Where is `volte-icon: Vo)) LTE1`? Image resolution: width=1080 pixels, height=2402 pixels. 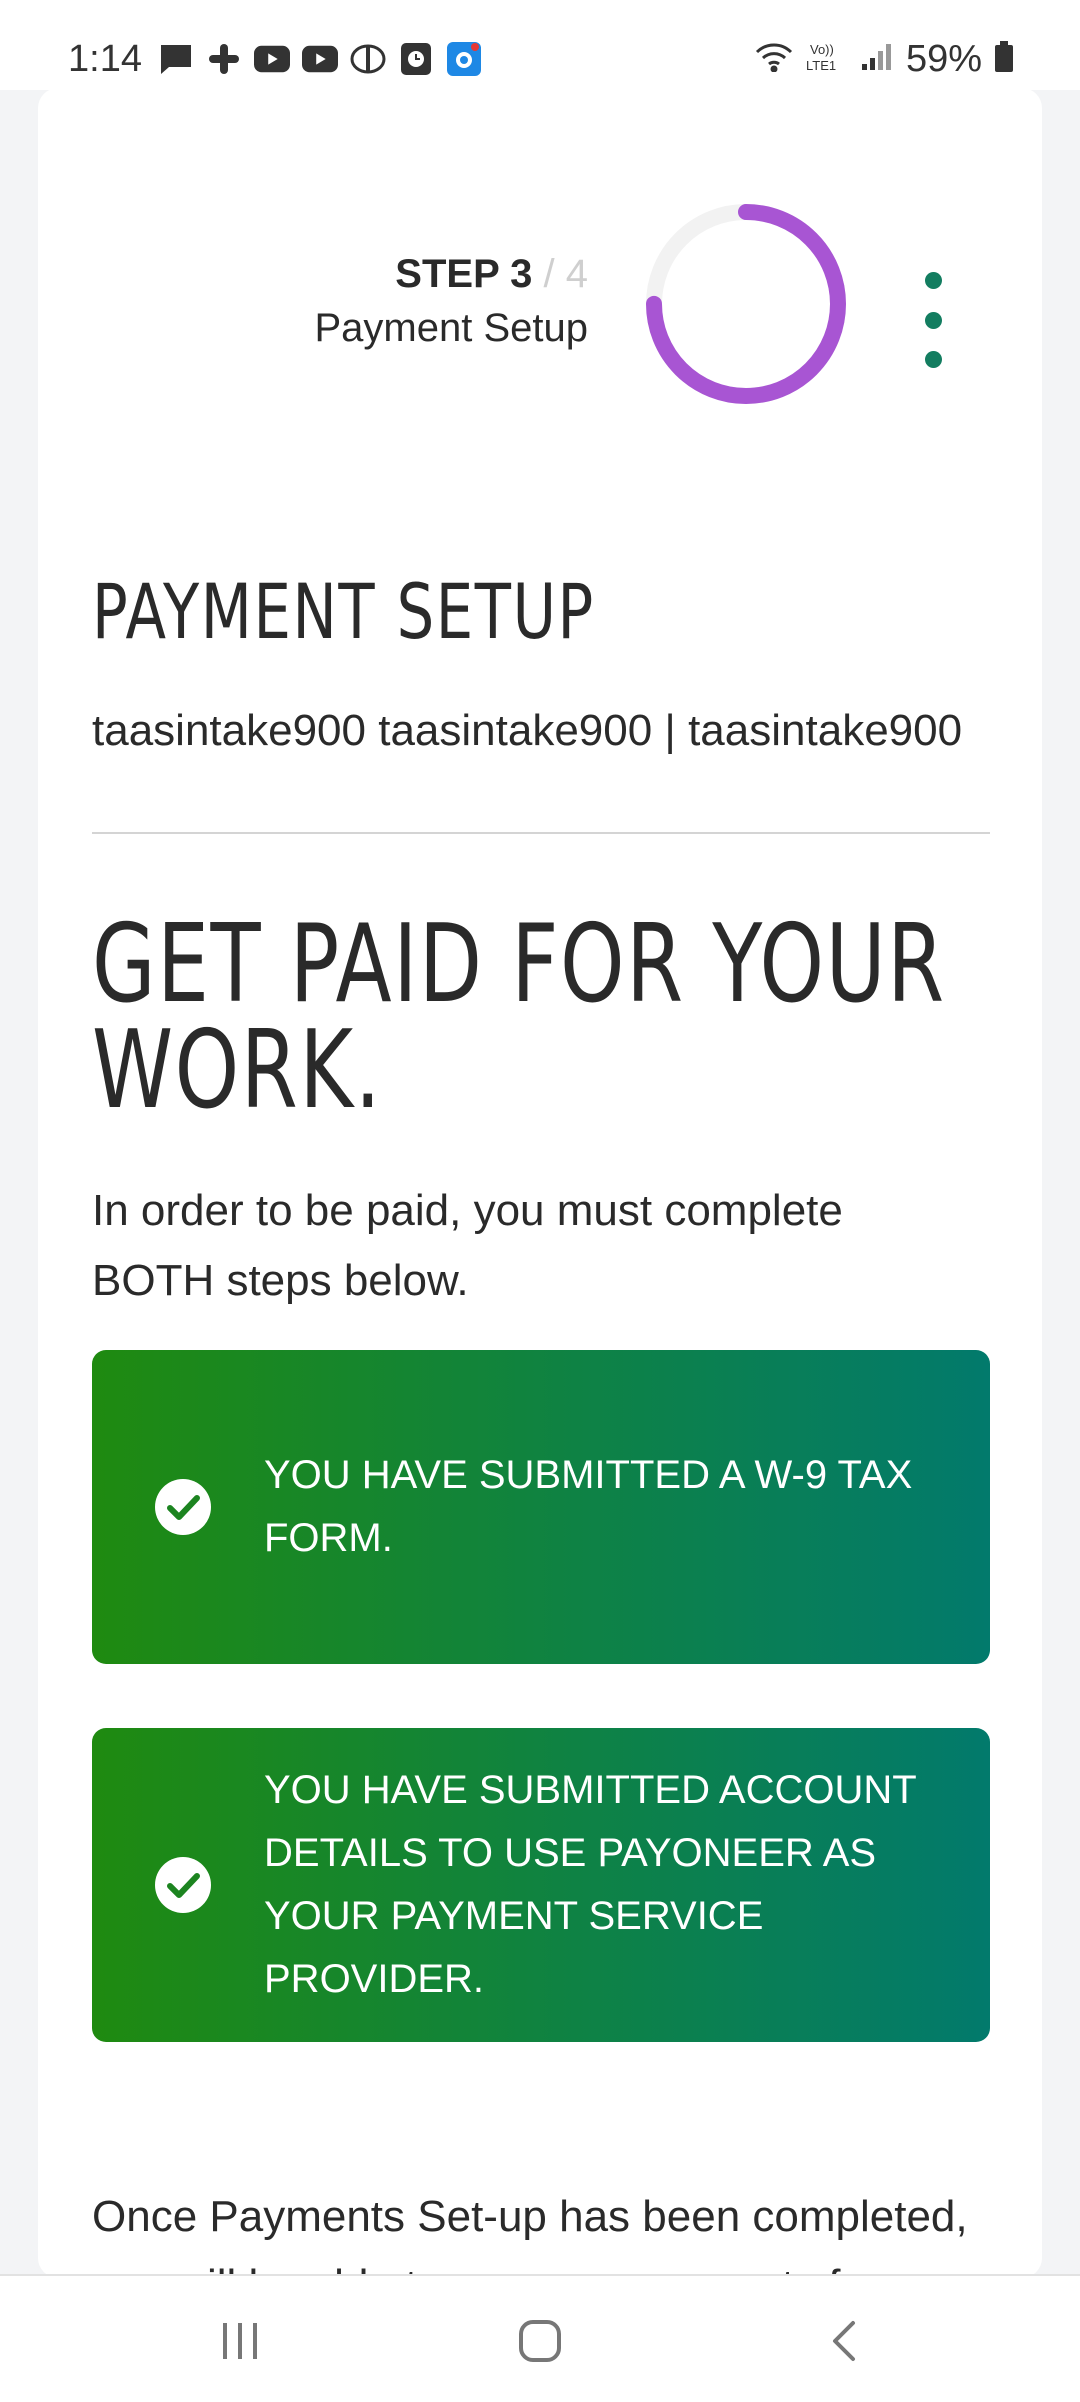 volte-icon: Vo)) LTE1 is located at coordinates (827, 59).